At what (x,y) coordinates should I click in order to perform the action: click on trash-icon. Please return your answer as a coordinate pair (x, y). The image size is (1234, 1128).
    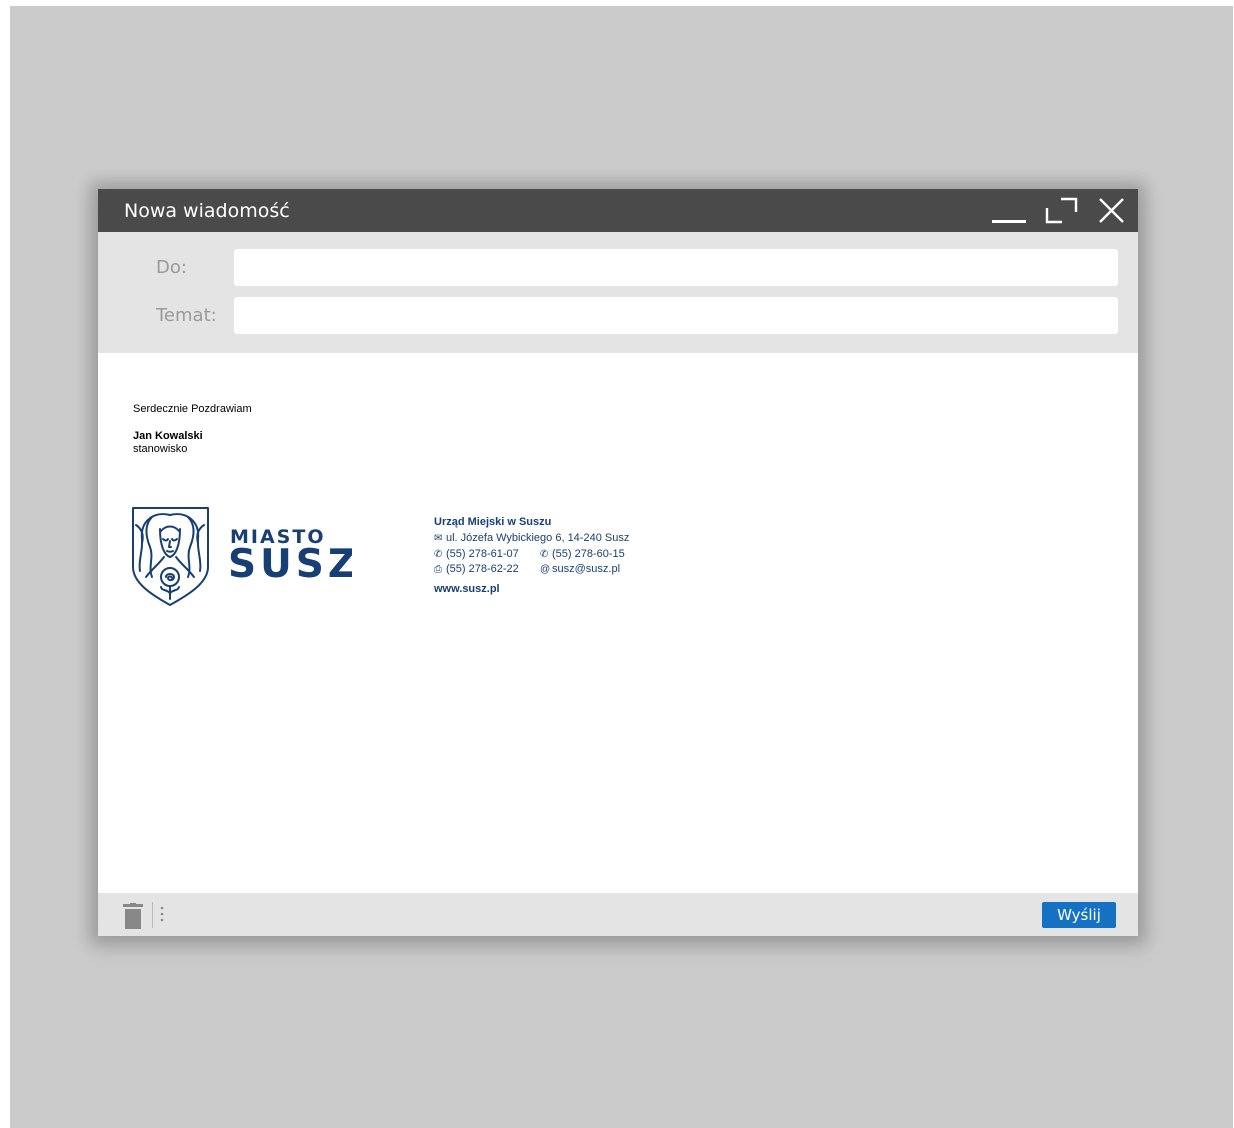
    Looking at the image, I should click on (133, 916).